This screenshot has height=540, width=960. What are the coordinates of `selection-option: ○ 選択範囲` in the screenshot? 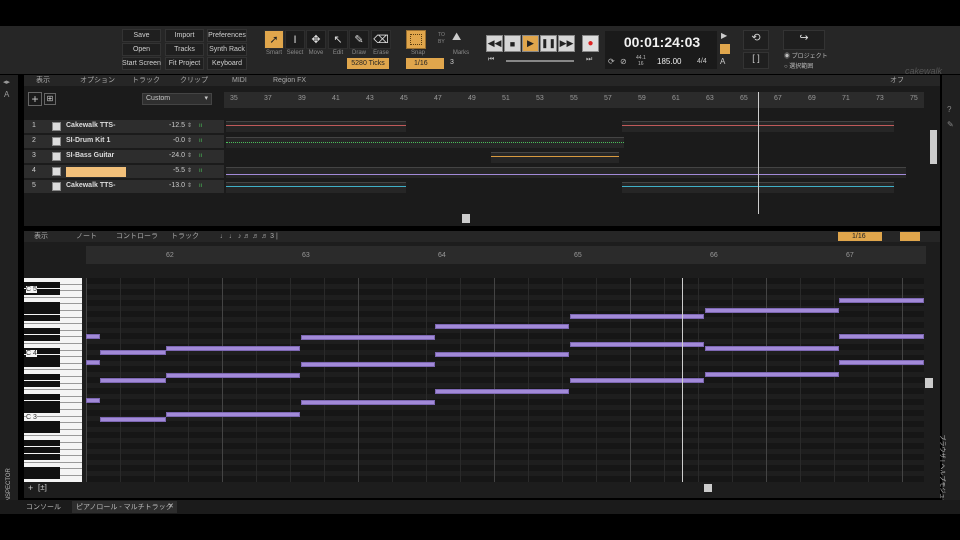 It's located at (798, 65).